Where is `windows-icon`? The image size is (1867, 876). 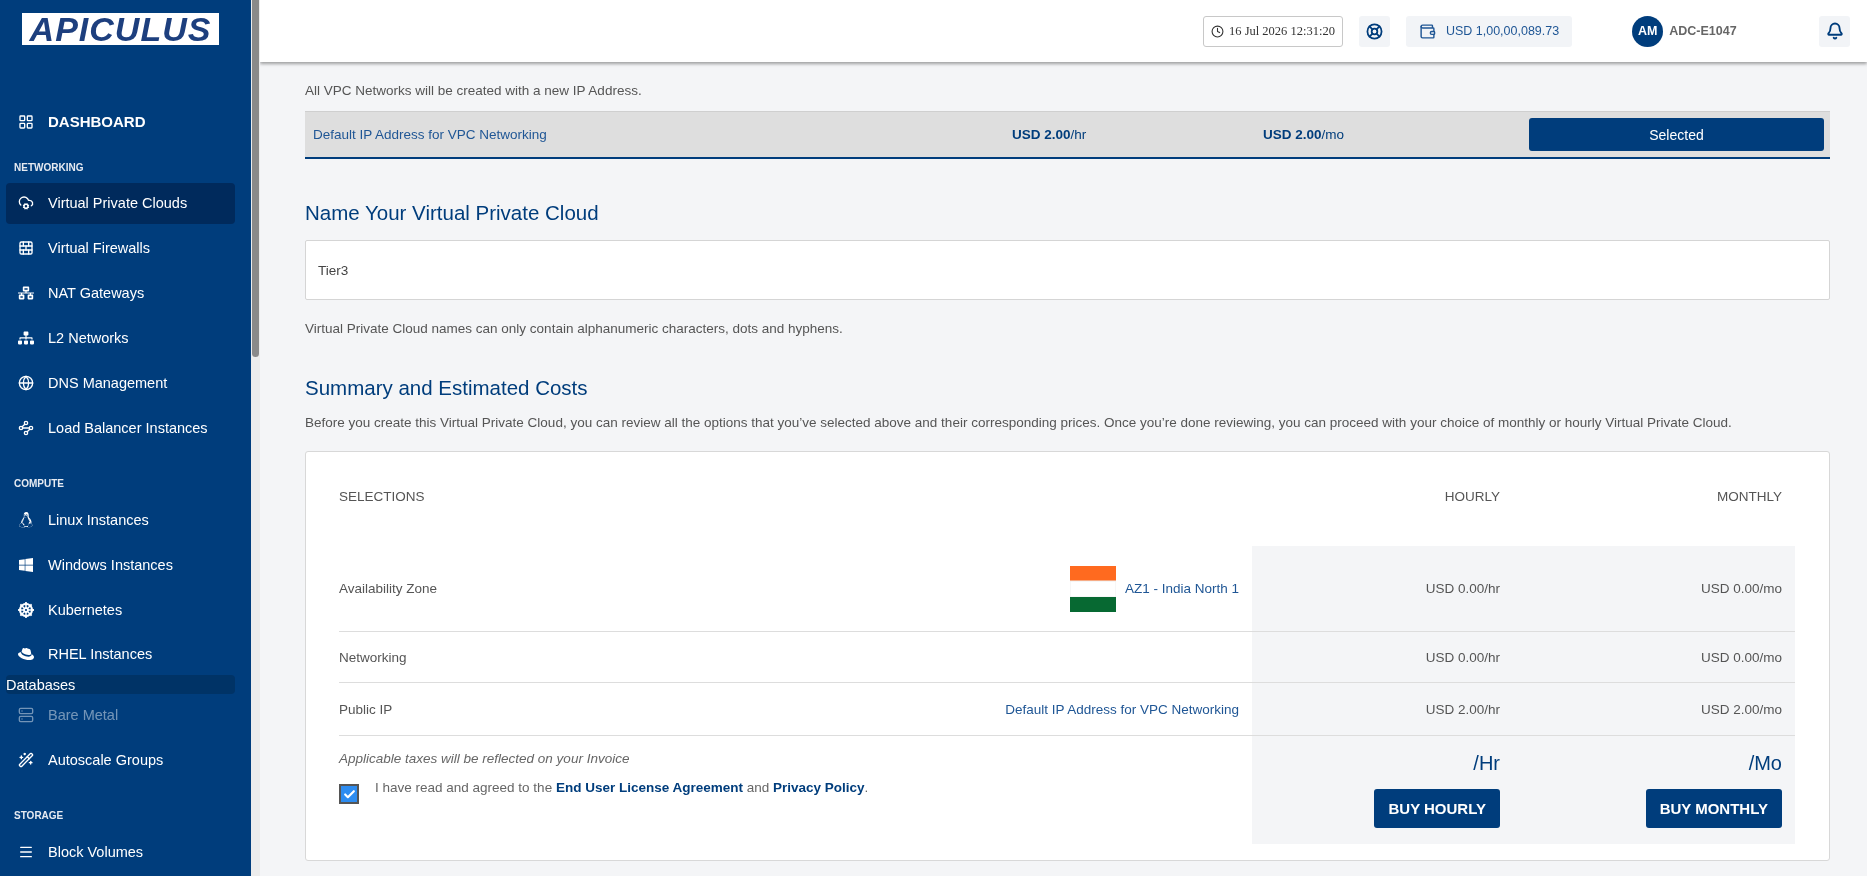
windows-icon is located at coordinates (26, 564).